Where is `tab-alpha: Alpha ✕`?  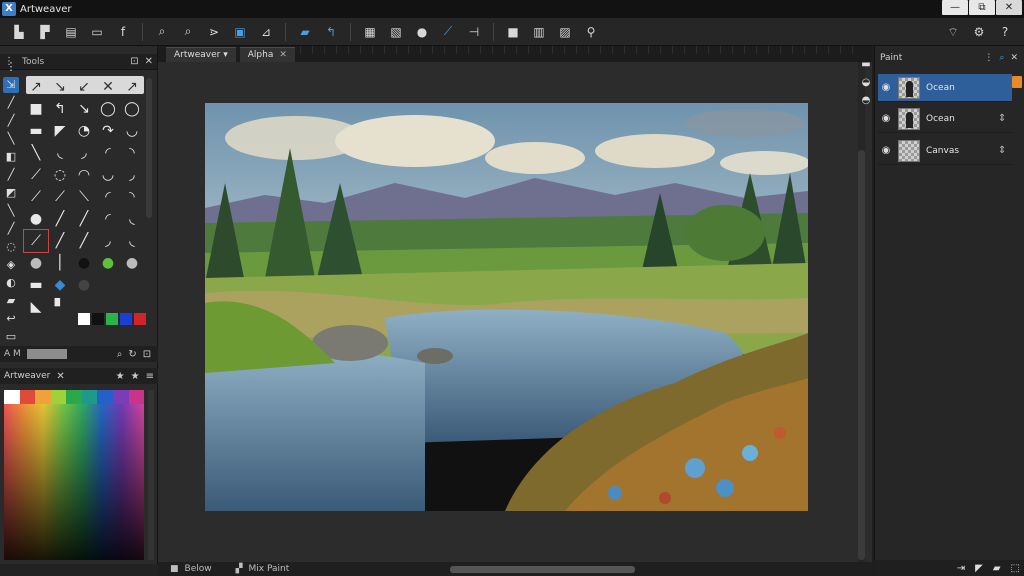
tab-alpha: Alpha ✕ is located at coordinates (267, 54).